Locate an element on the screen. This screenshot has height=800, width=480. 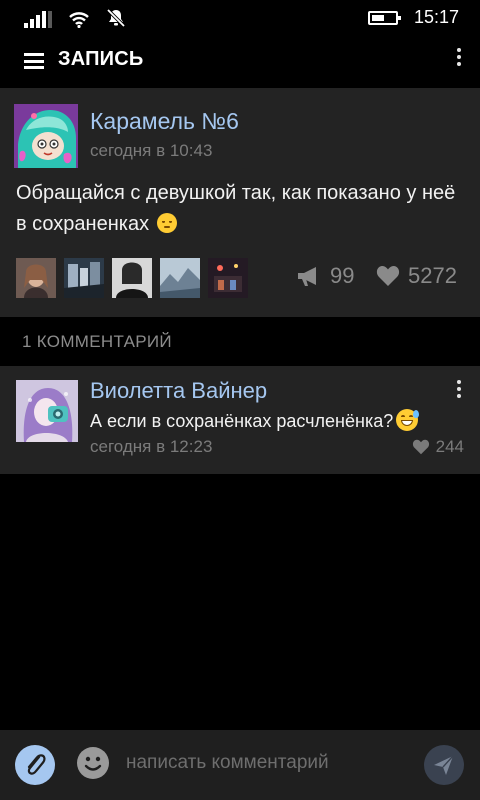
commenter-avatar is located at coordinates (47, 411).